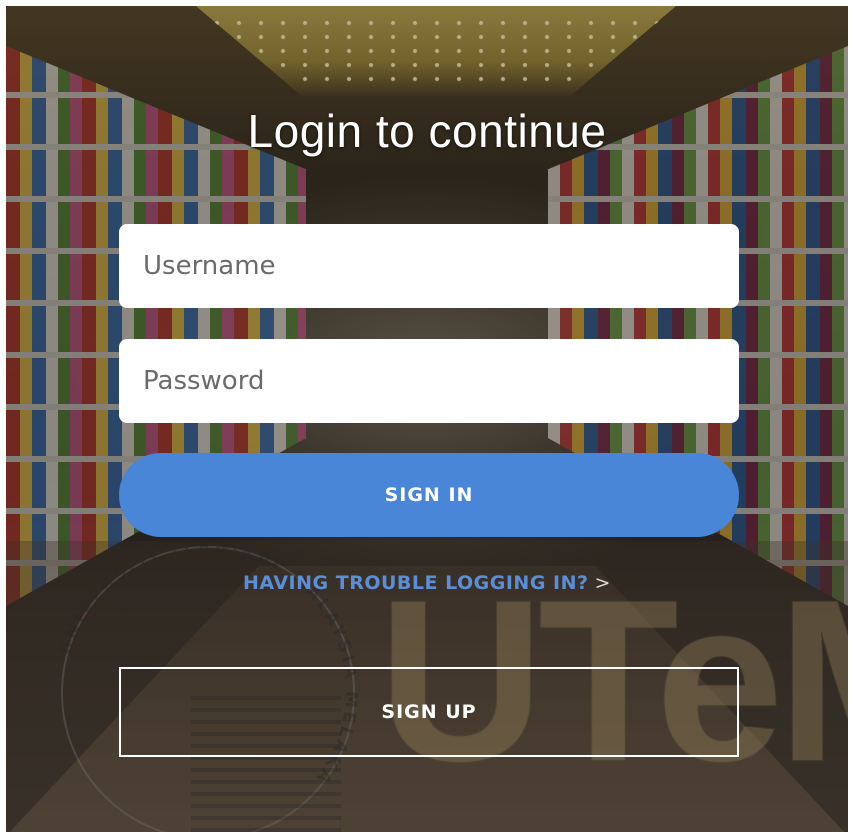 The image size is (854, 838). What do you see at coordinates (429, 266) in the screenshot?
I see `username-input` at bounding box center [429, 266].